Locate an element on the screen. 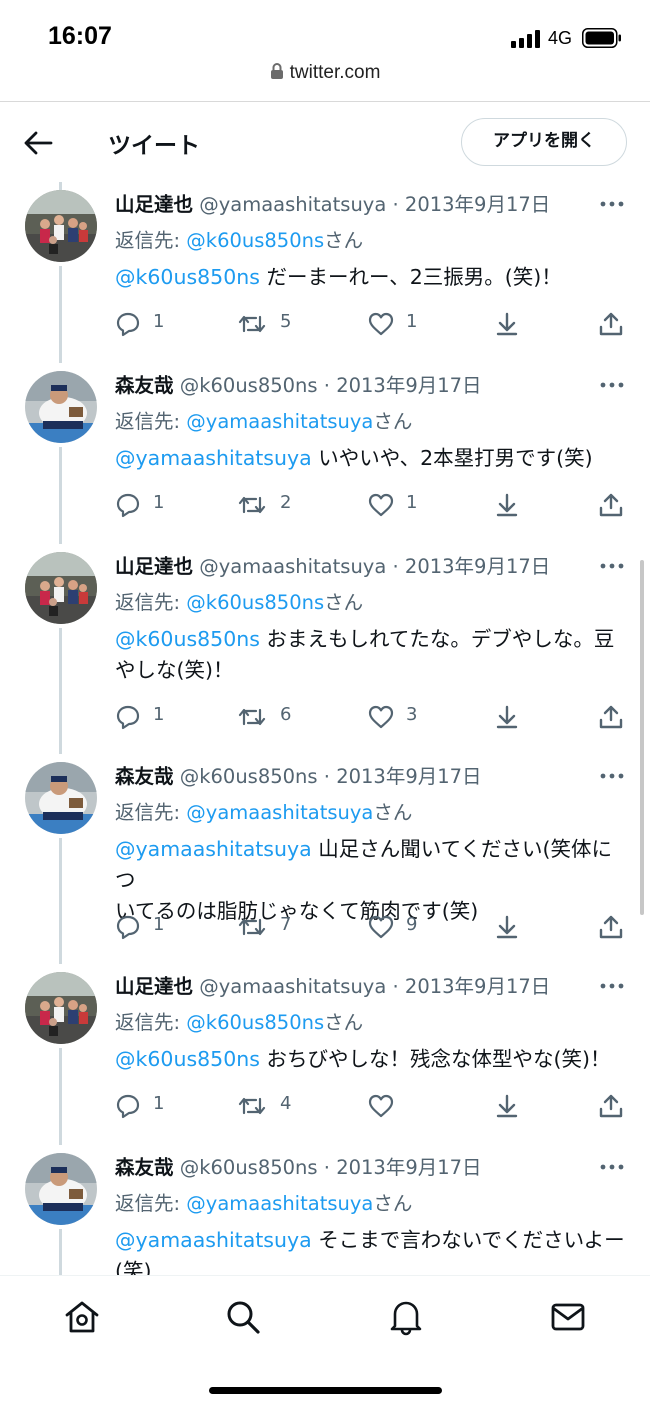 The image size is (650, 1407). tweet-actions: 1 2 1 is located at coordinates (325, 505).